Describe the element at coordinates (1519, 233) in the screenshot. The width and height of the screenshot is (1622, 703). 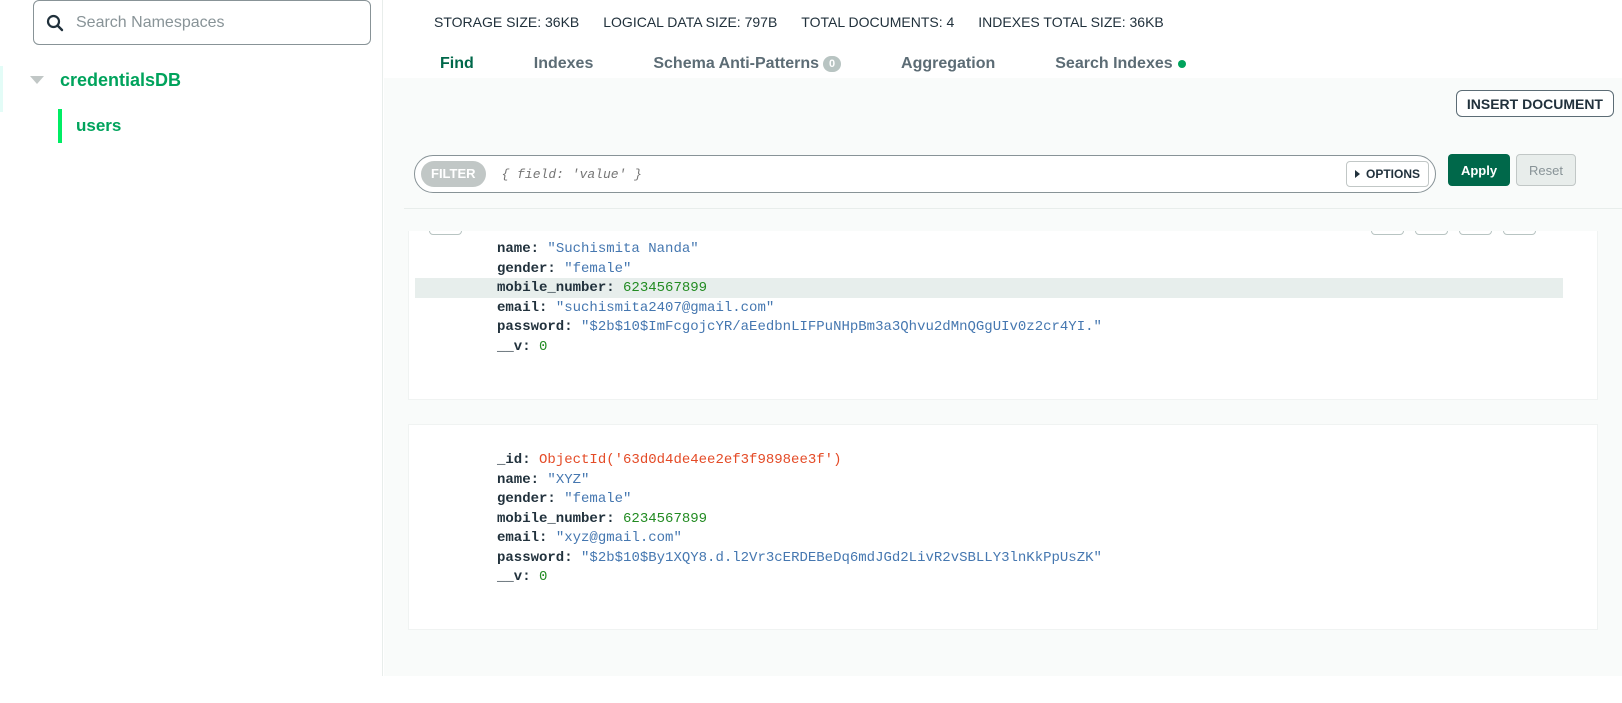
I see `delete-document-button` at that location.